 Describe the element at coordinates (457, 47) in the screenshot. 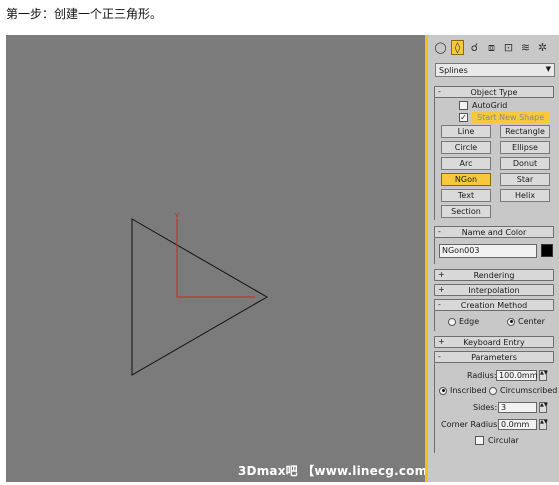

I see `shapes-icon: ◊` at that location.